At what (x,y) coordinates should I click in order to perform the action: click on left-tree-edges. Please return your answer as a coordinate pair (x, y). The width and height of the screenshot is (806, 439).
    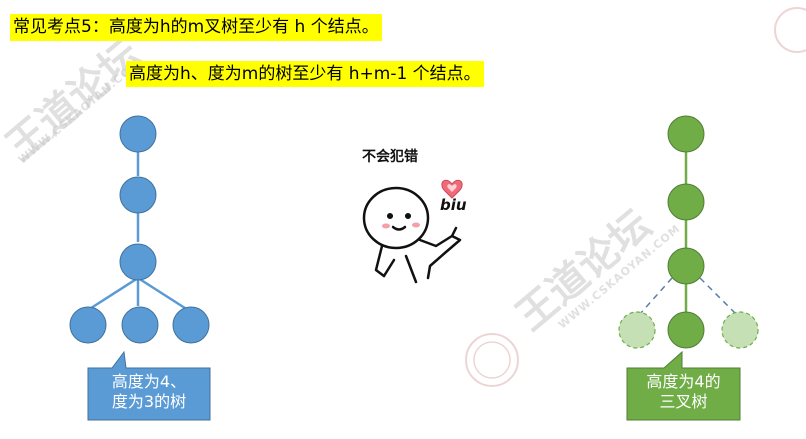
    Looking at the image, I should click on (138, 232).